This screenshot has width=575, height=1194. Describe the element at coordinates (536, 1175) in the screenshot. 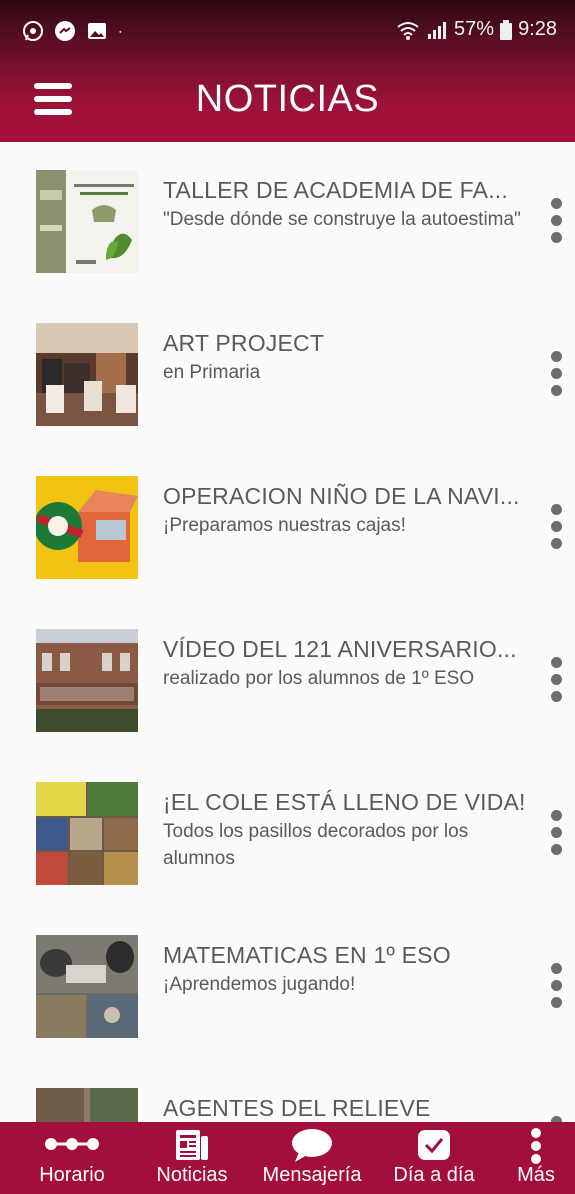

I see `nav-label: Más` at that location.